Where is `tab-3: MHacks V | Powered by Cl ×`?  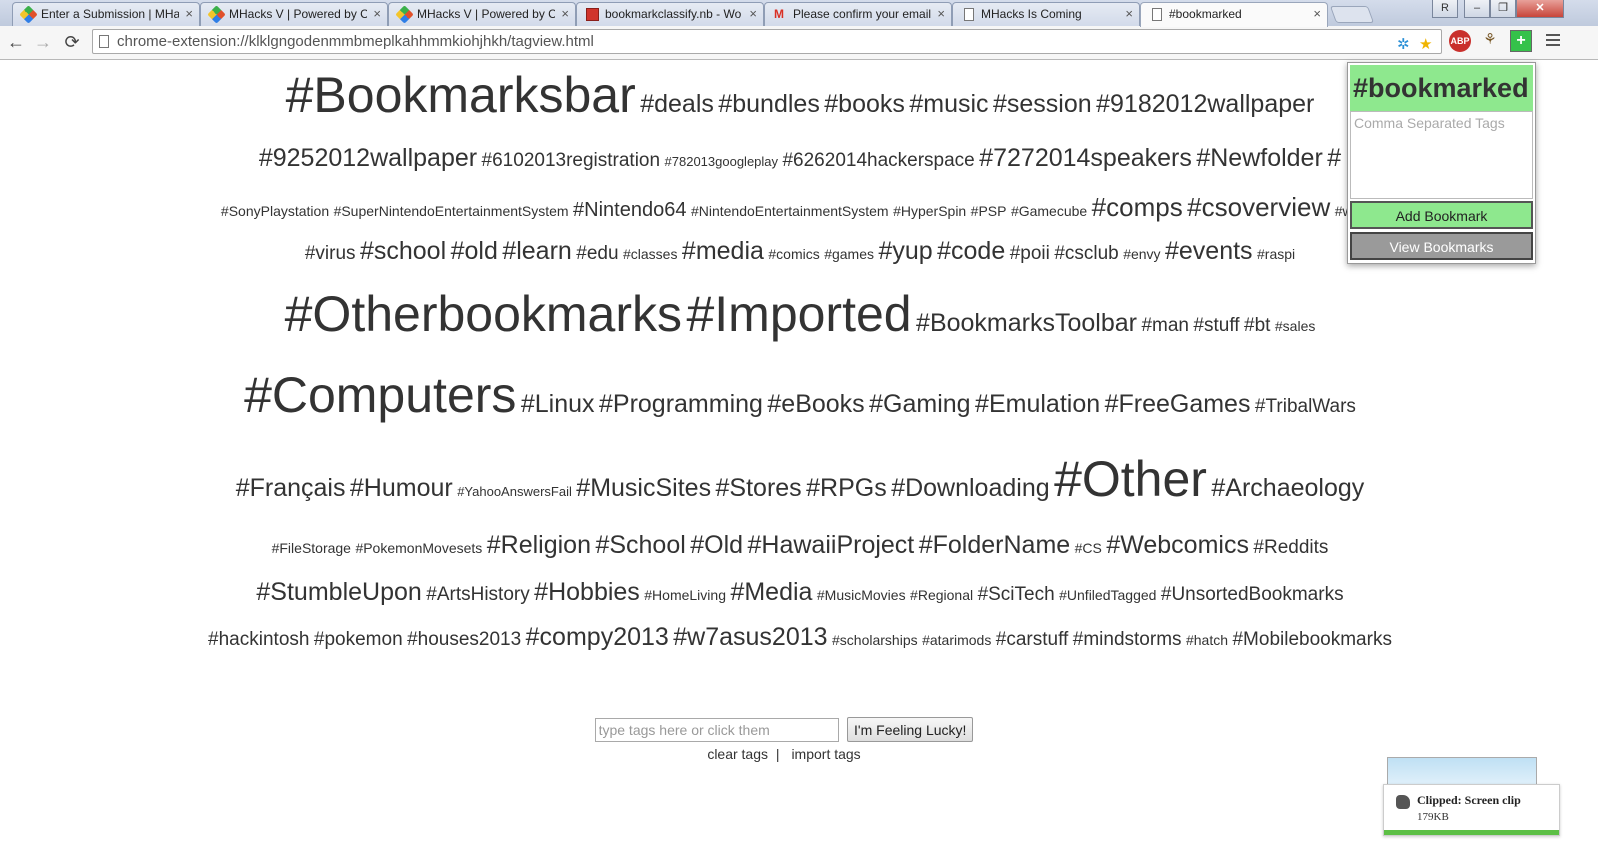
tab-3: MHacks V | Powered by Cl × is located at coordinates (482, 14).